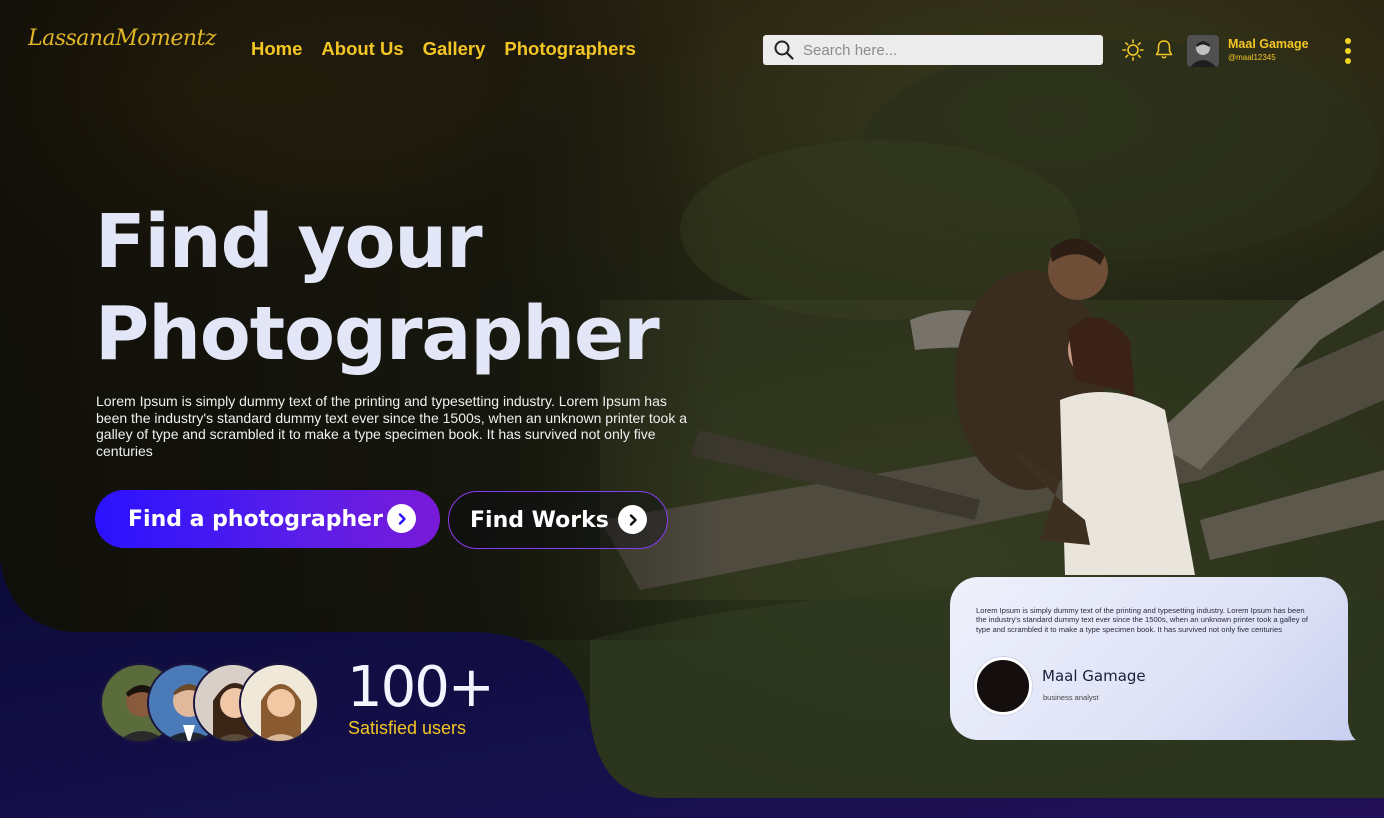 The height and width of the screenshot is (818, 1384). Describe the element at coordinates (1133, 50) in the screenshot. I see `sun-icon` at that location.